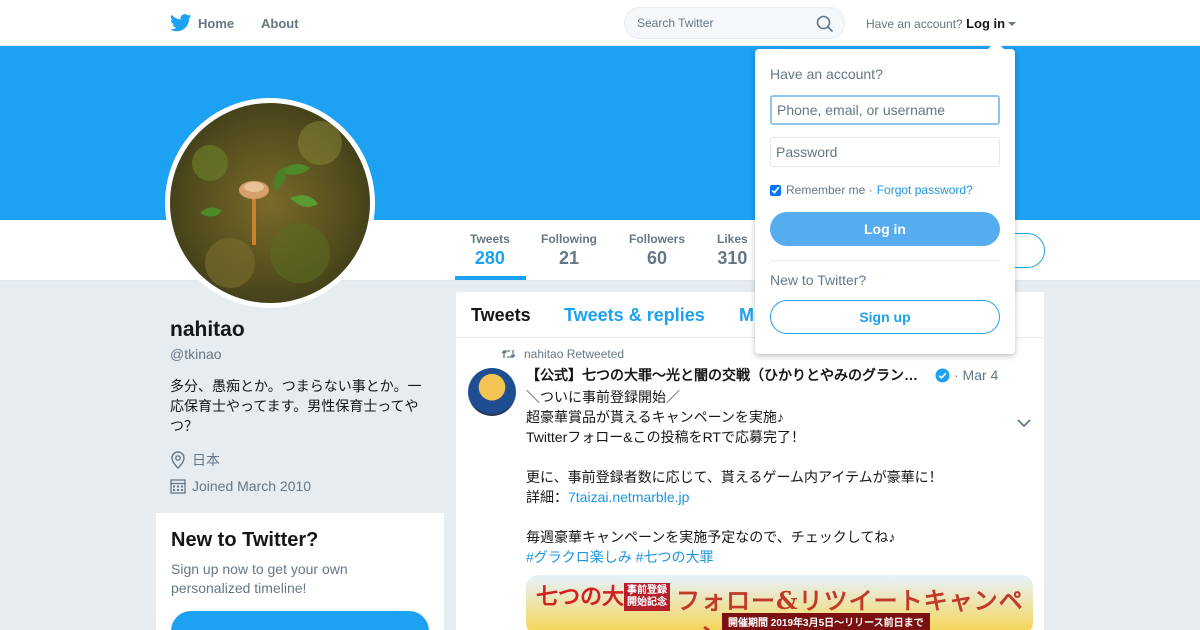 This screenshot has width=1200, height=630. Describe the element at coordinates (657, 258) in the screenshot. I see `stat-value: 60` at that location.